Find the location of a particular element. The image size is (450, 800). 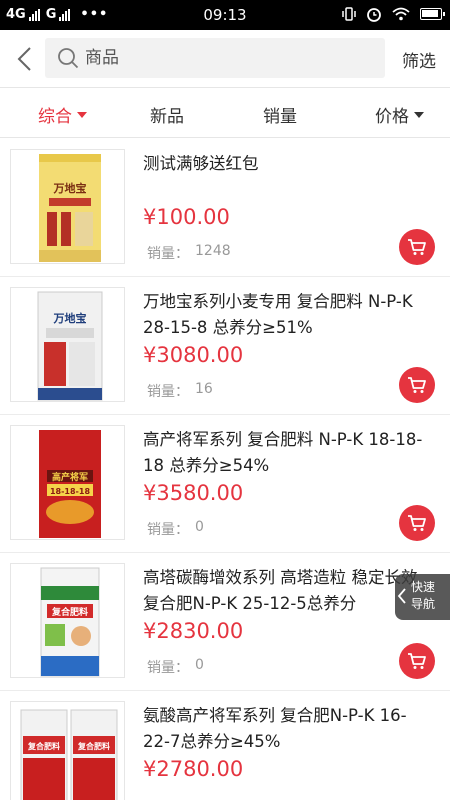

quick-nav-button: 快速 导航 is located at coordinates (422, 597).